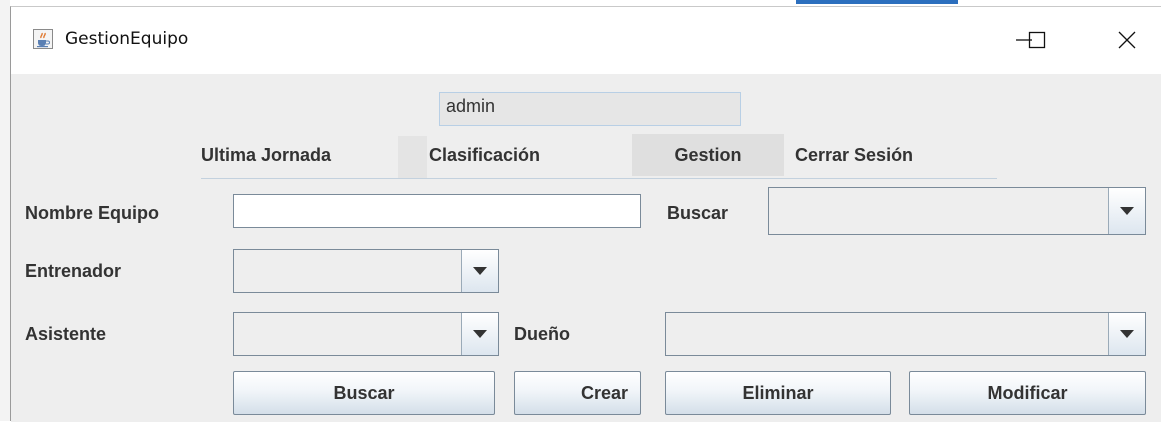  Describe the element at coordinates (92, 213) in the screenshot. I see `nombre-equipo-label: Nombre Equipo` at that location.